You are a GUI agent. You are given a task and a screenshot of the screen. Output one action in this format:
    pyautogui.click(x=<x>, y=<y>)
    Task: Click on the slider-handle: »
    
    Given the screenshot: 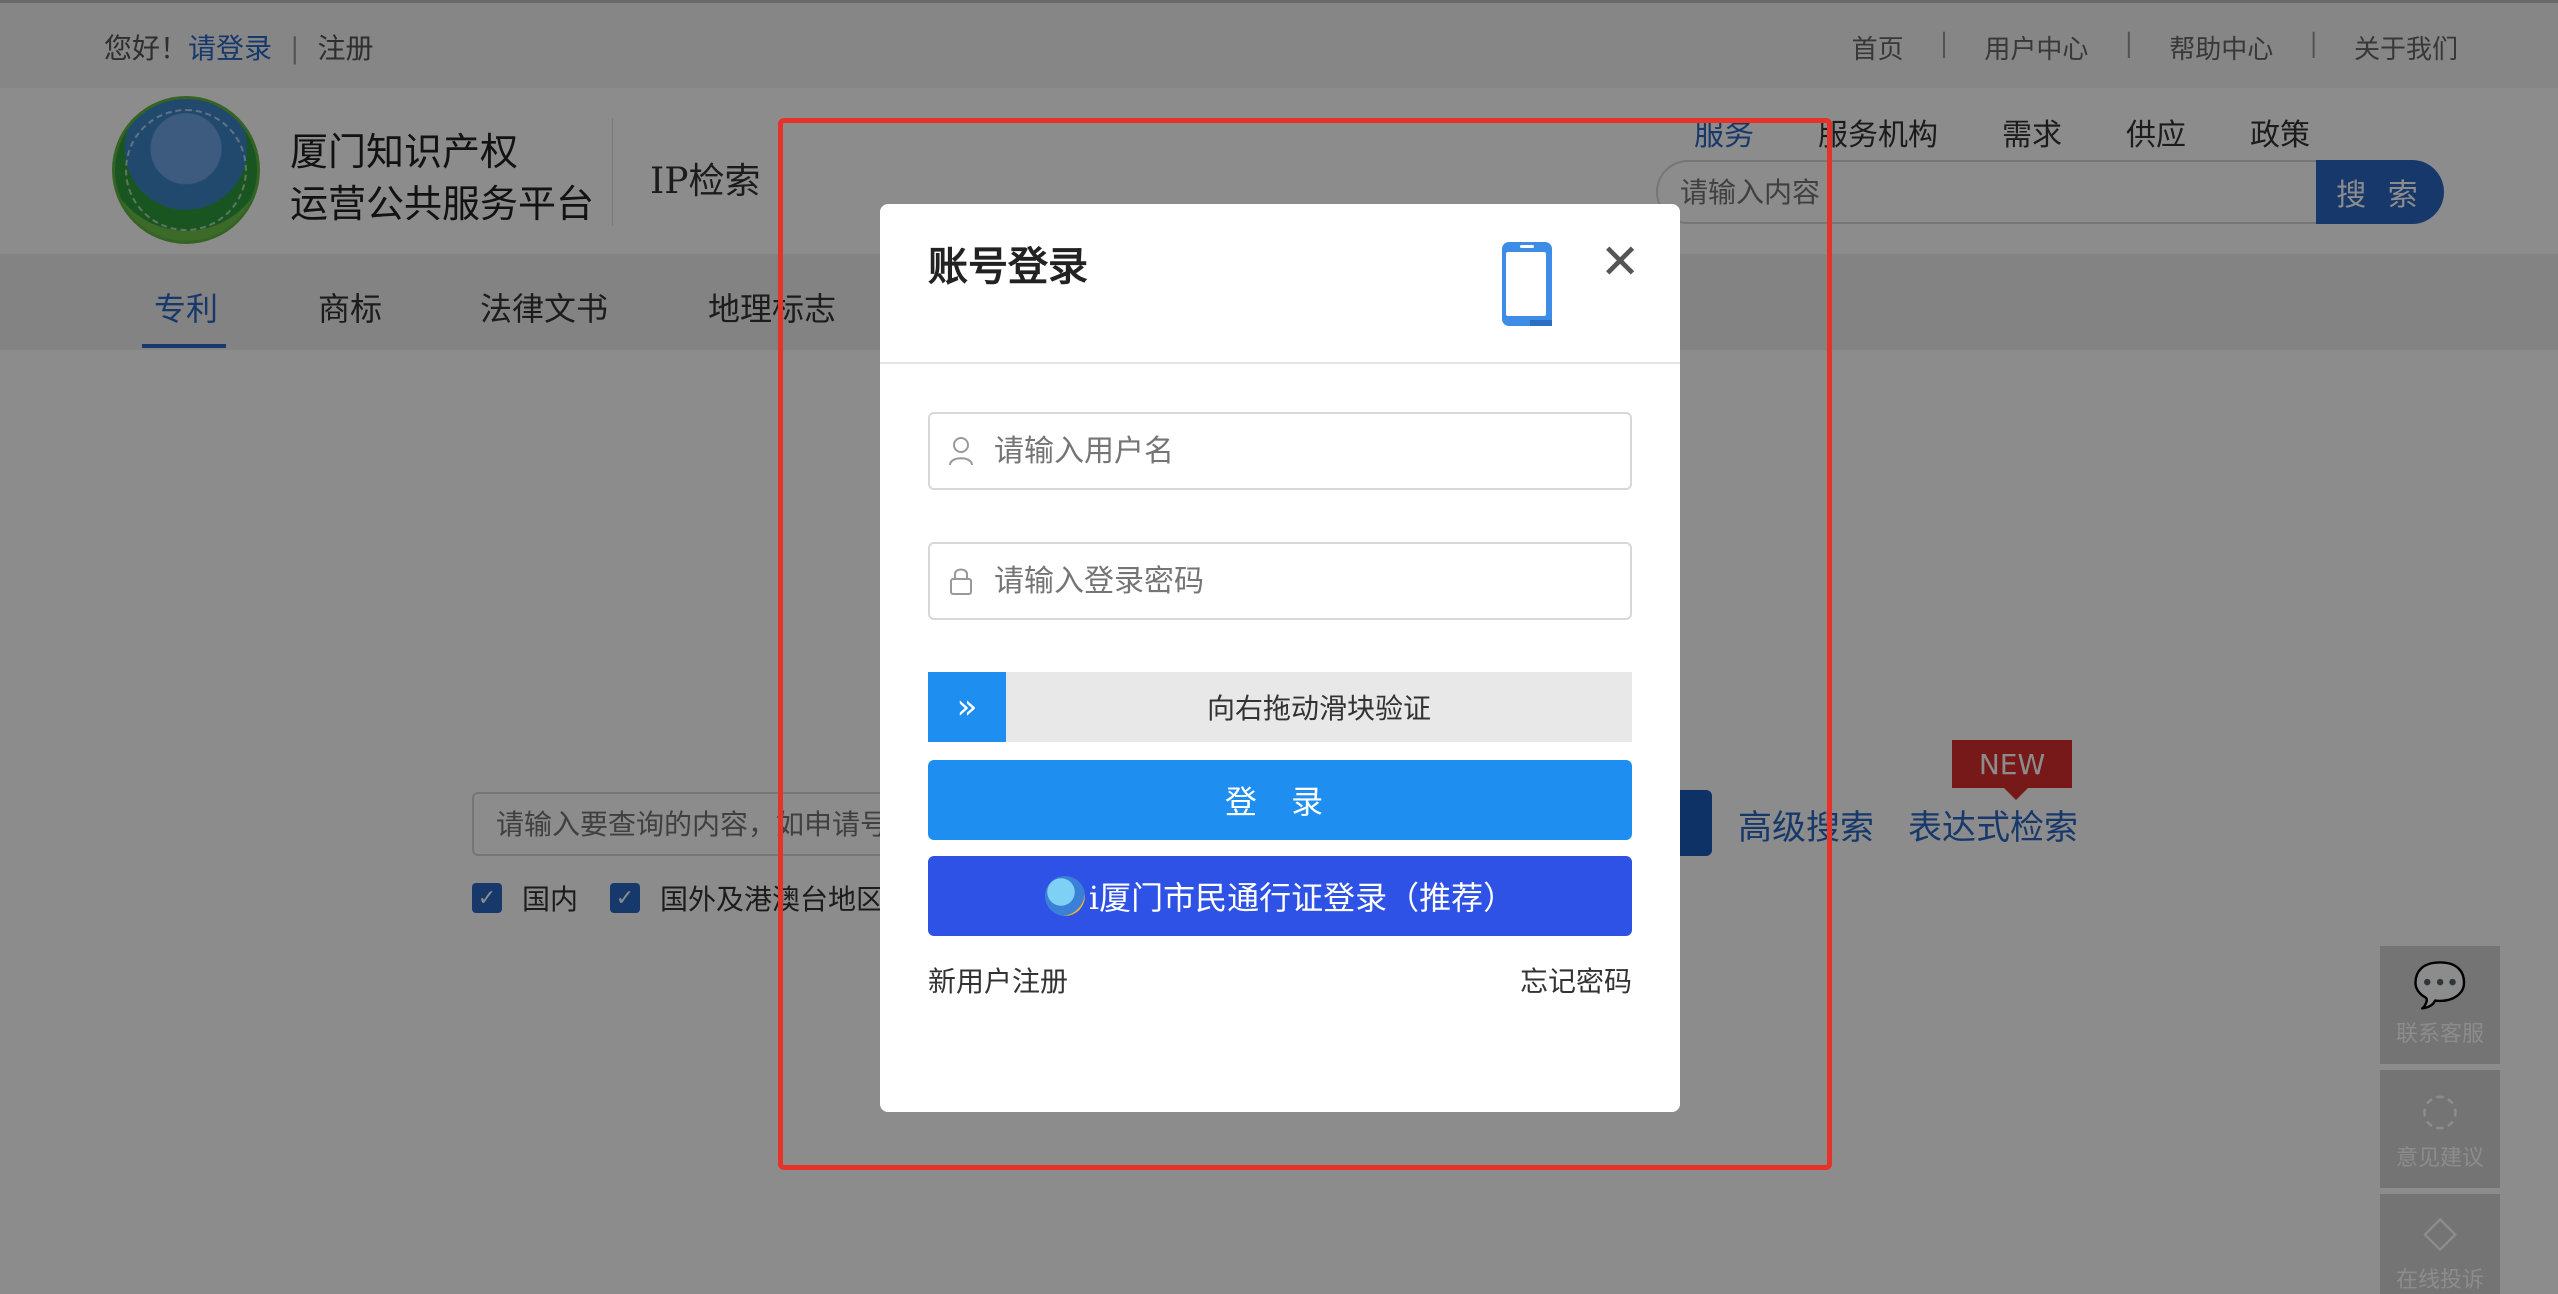 What is the action you would take?
    pyautogui.click(x=967, y=707)
    